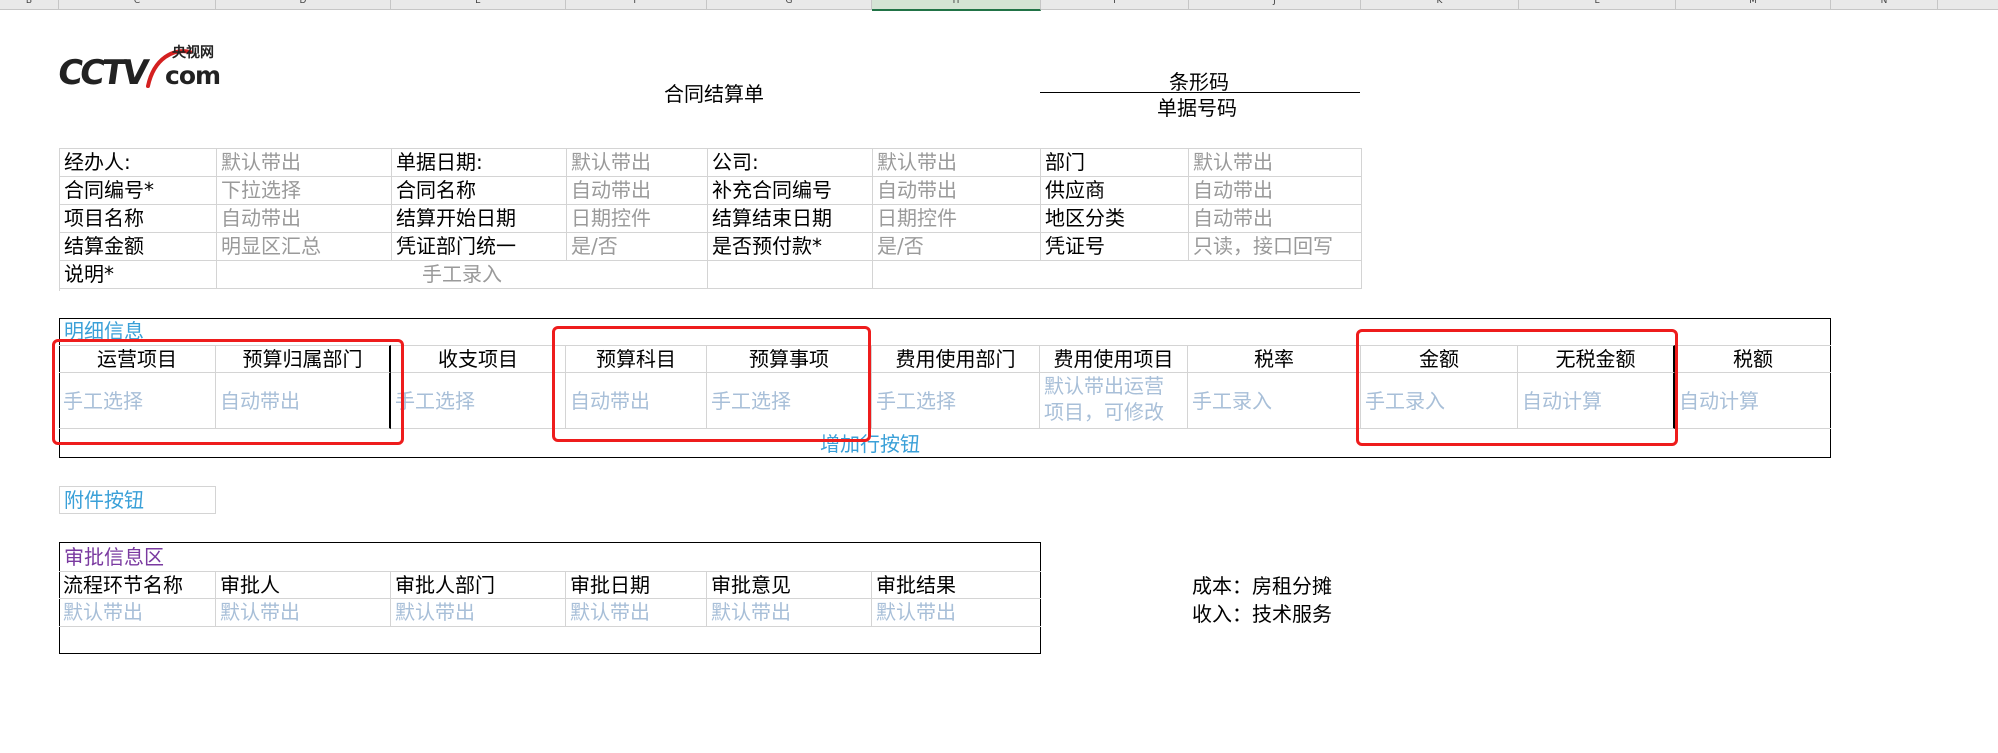  Describe the element at coordinates (1262, 586) in the screenshot. I see `note-cost: 成本：房租分摊` at that location.